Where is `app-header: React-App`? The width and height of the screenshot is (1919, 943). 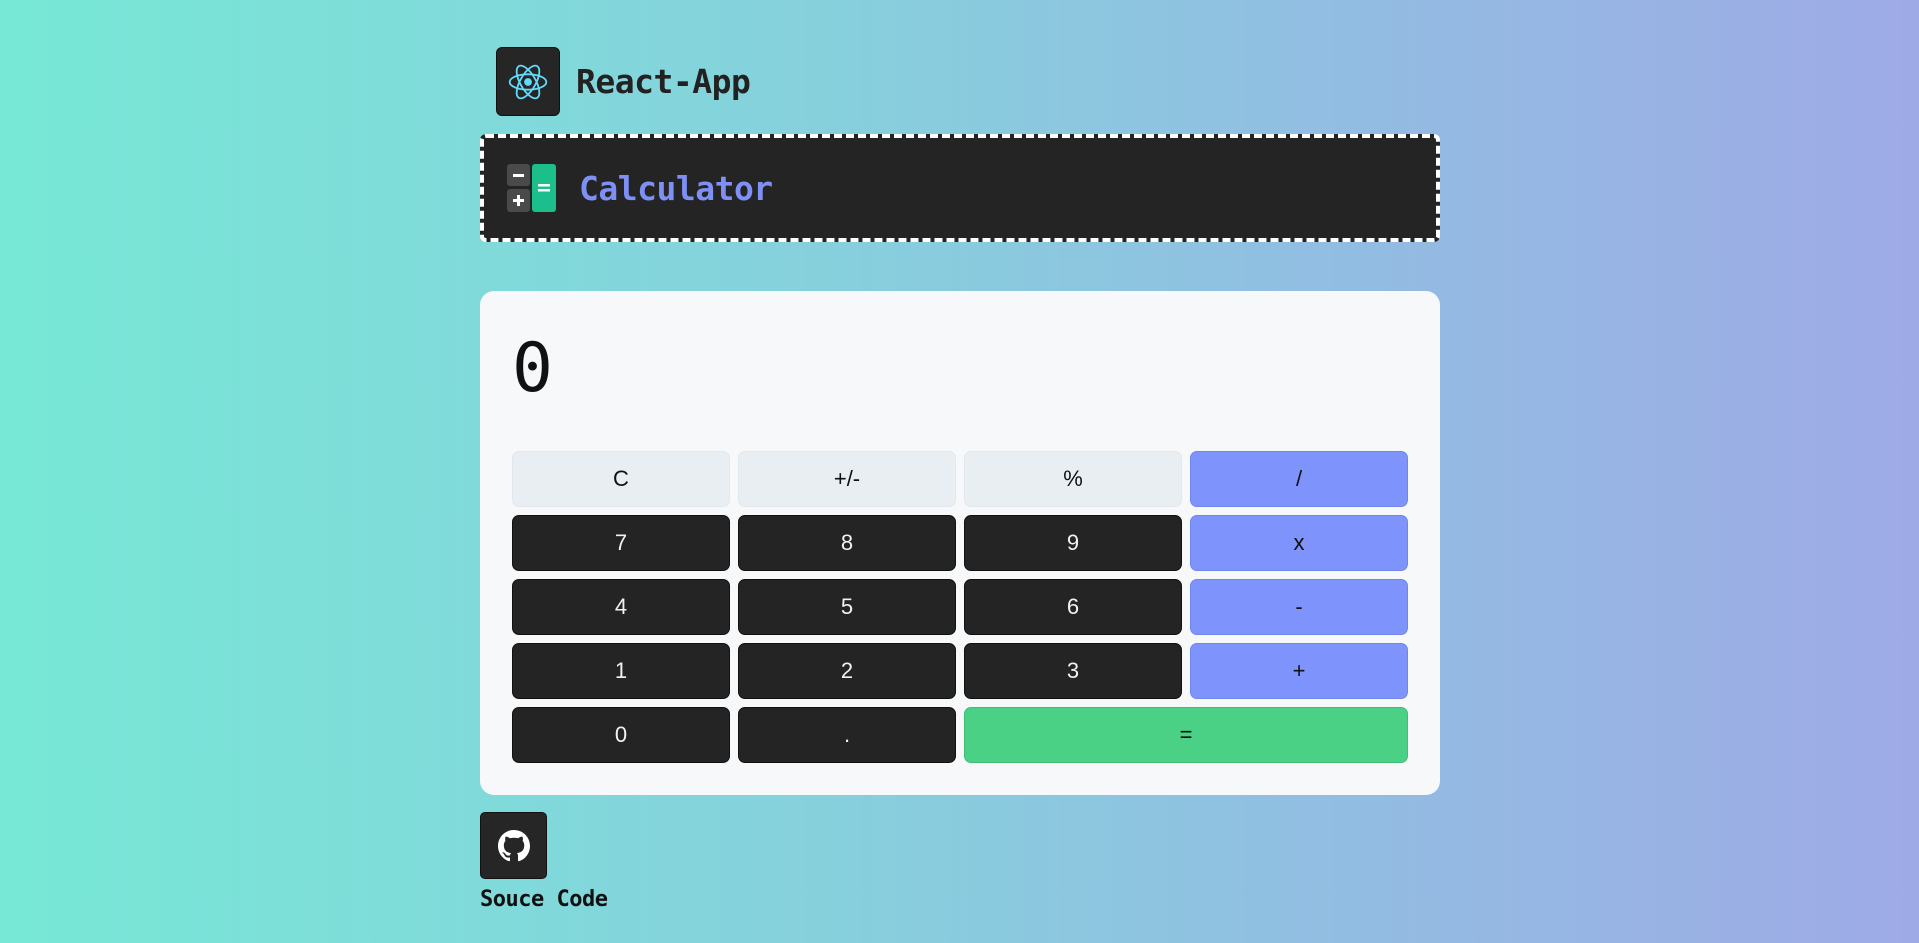
app-header: React-App is located at coordinates (623, 81).